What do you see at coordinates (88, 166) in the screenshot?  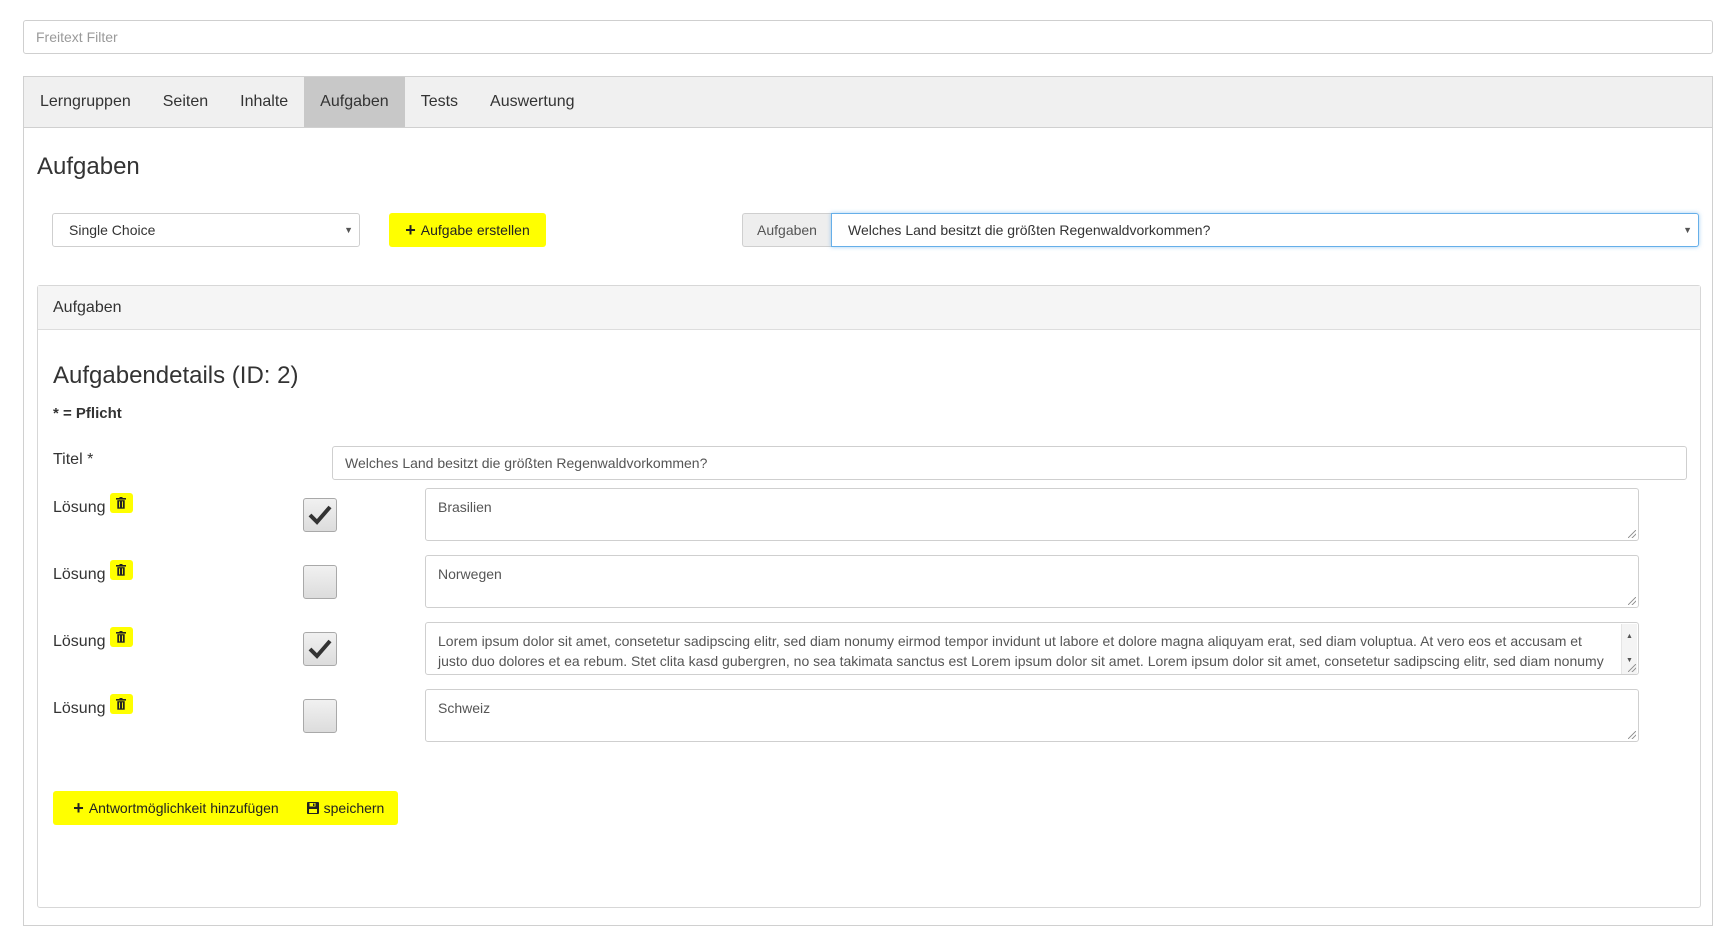 I see `page-title: Aufgaben` at bounding box center [88, 166].